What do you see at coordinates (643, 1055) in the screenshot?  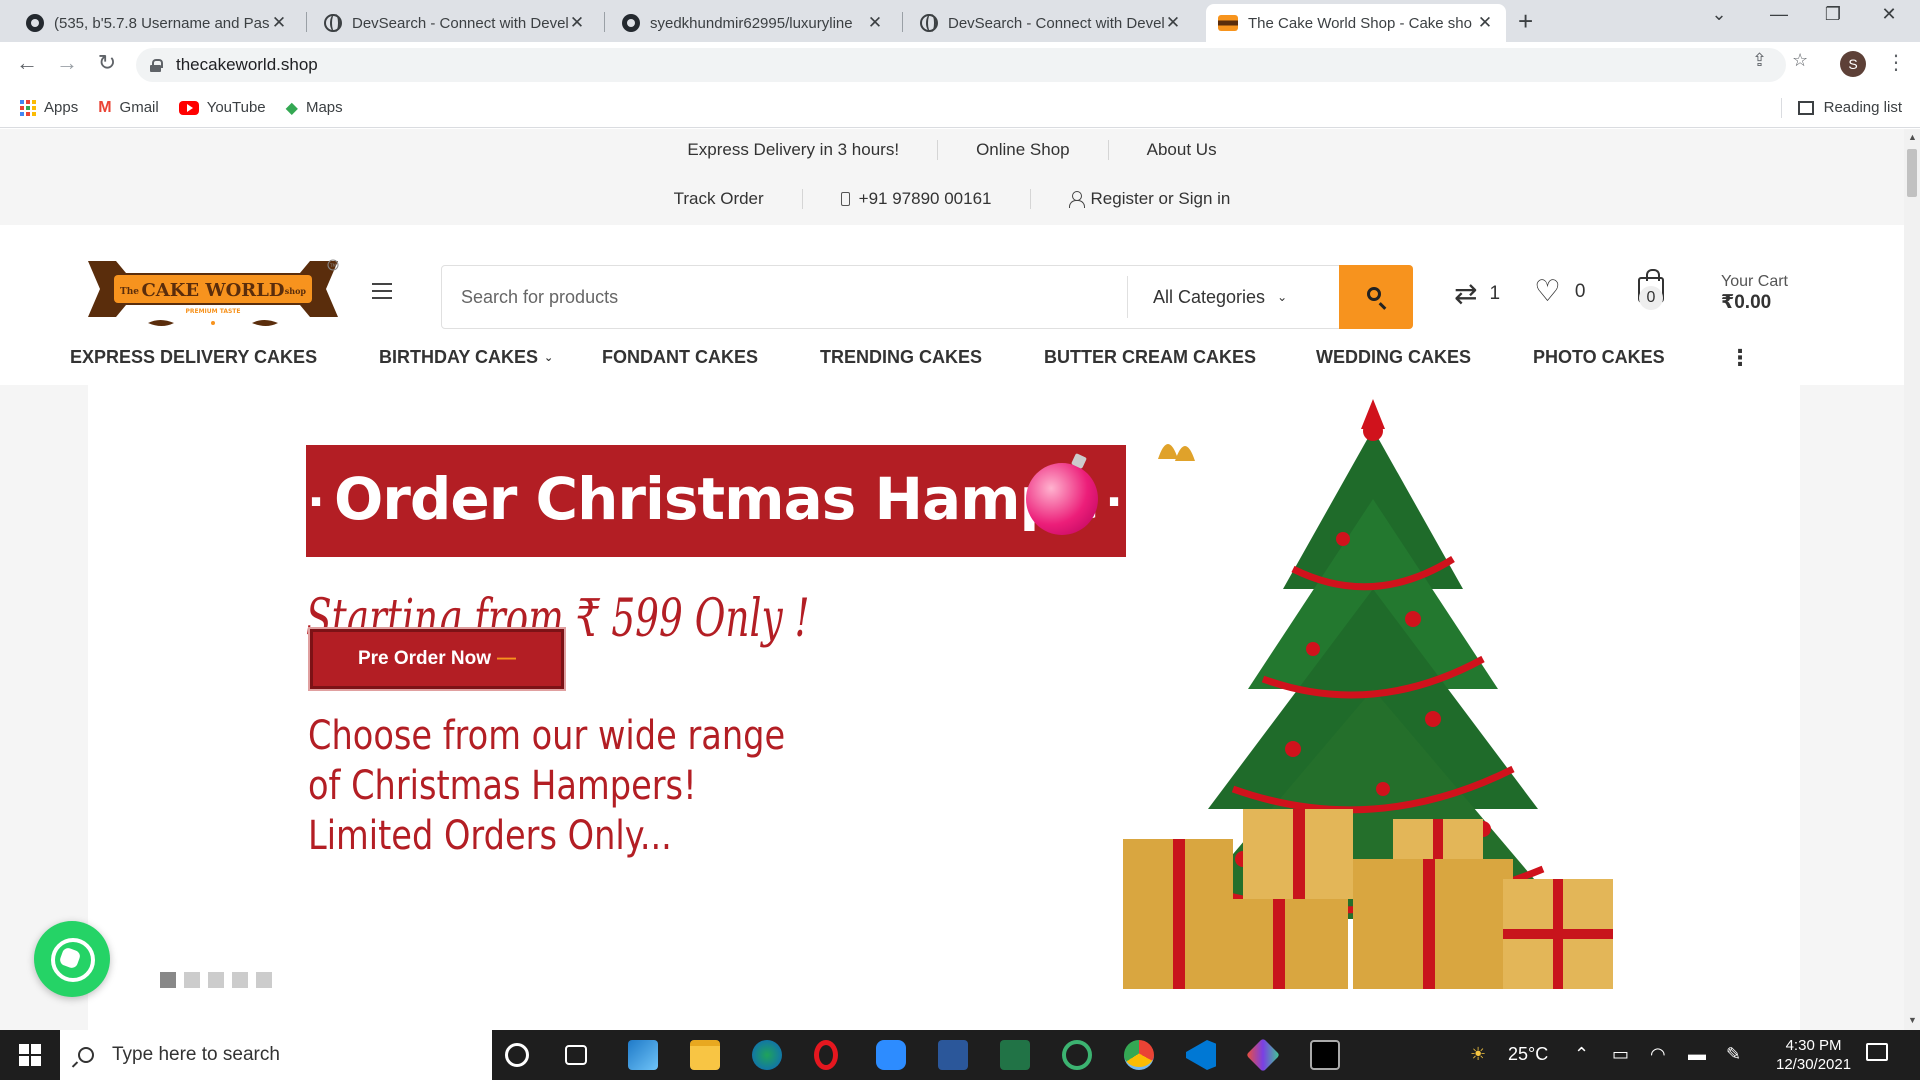 I see `file-transfer-icon` at bounding box center [643, 1055].